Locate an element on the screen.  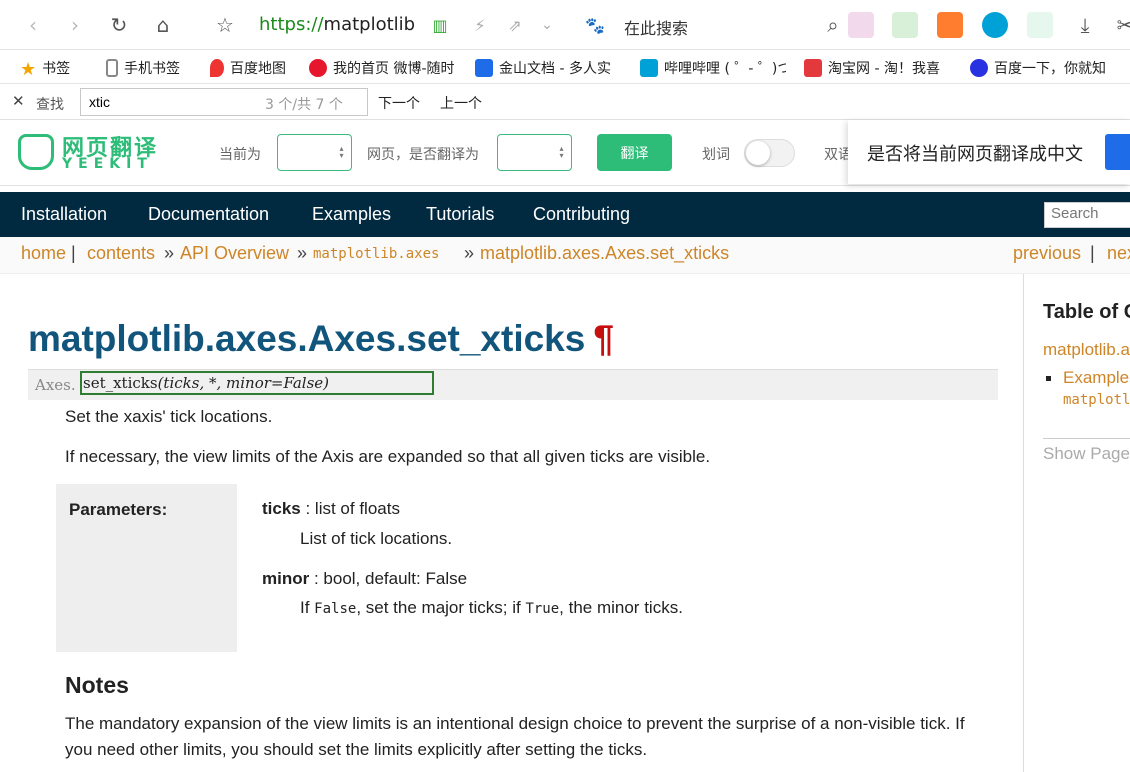
find-count: 3 个/共 7 个 is located at coordinates (304, 105).